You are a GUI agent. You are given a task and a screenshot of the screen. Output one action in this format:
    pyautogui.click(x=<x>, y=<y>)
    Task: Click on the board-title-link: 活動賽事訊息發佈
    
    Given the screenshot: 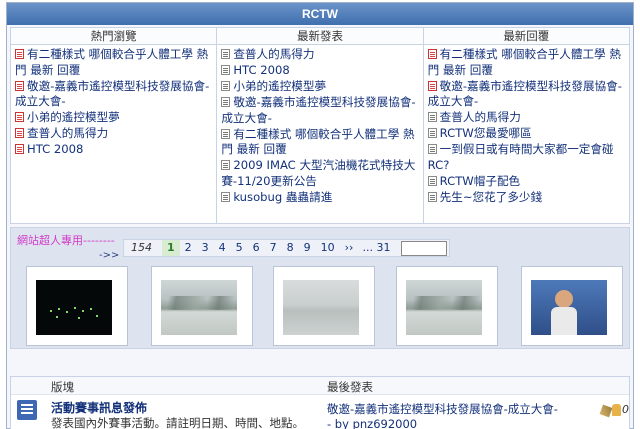 What is the action you would take?
    pyautogui.click(x=99, y=407)
    